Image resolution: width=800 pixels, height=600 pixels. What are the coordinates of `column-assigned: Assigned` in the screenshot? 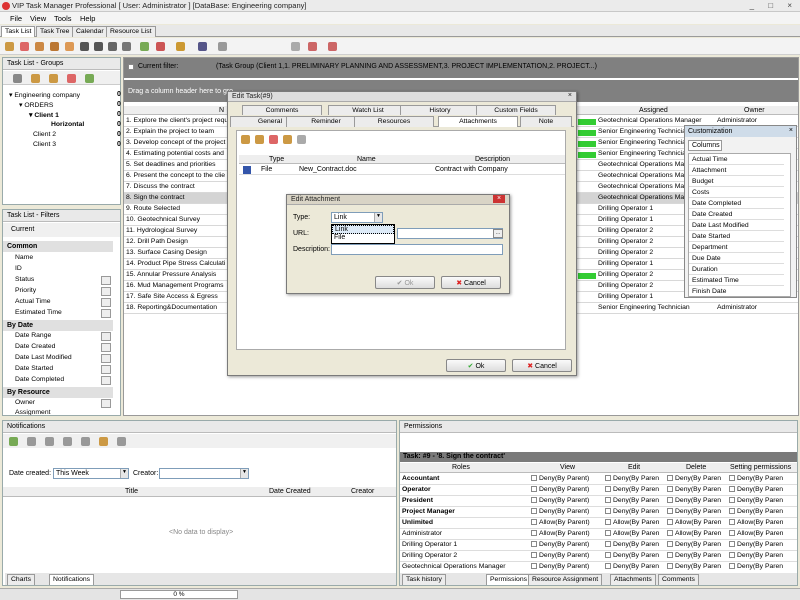 It's located at (653, 110).